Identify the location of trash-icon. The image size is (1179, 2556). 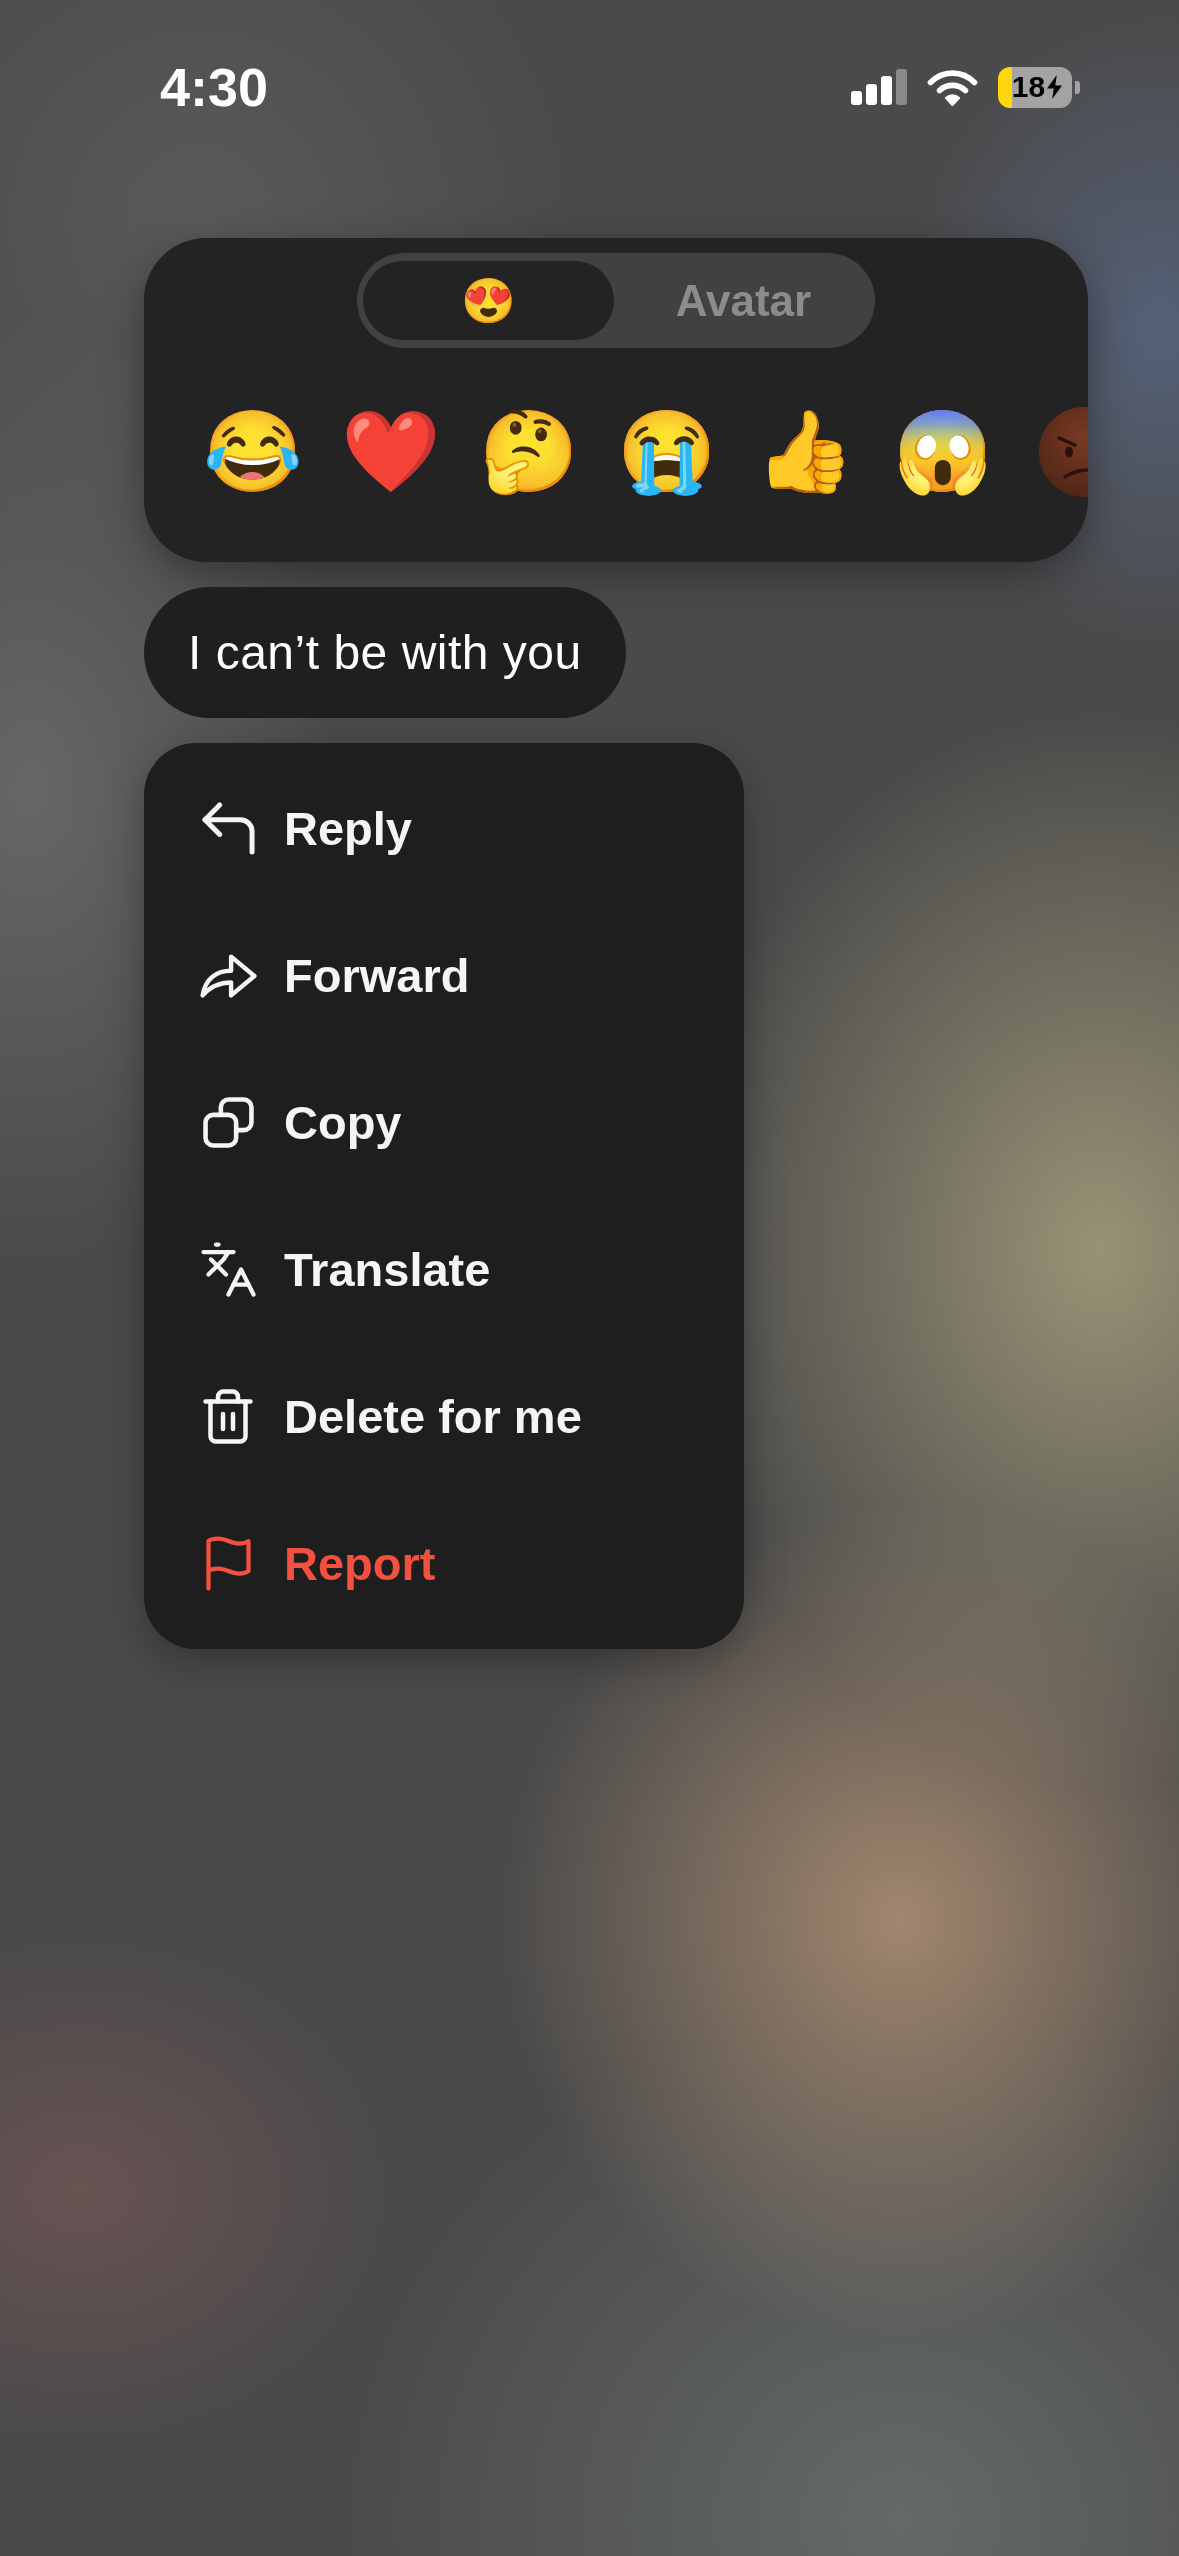
(228, 1416).